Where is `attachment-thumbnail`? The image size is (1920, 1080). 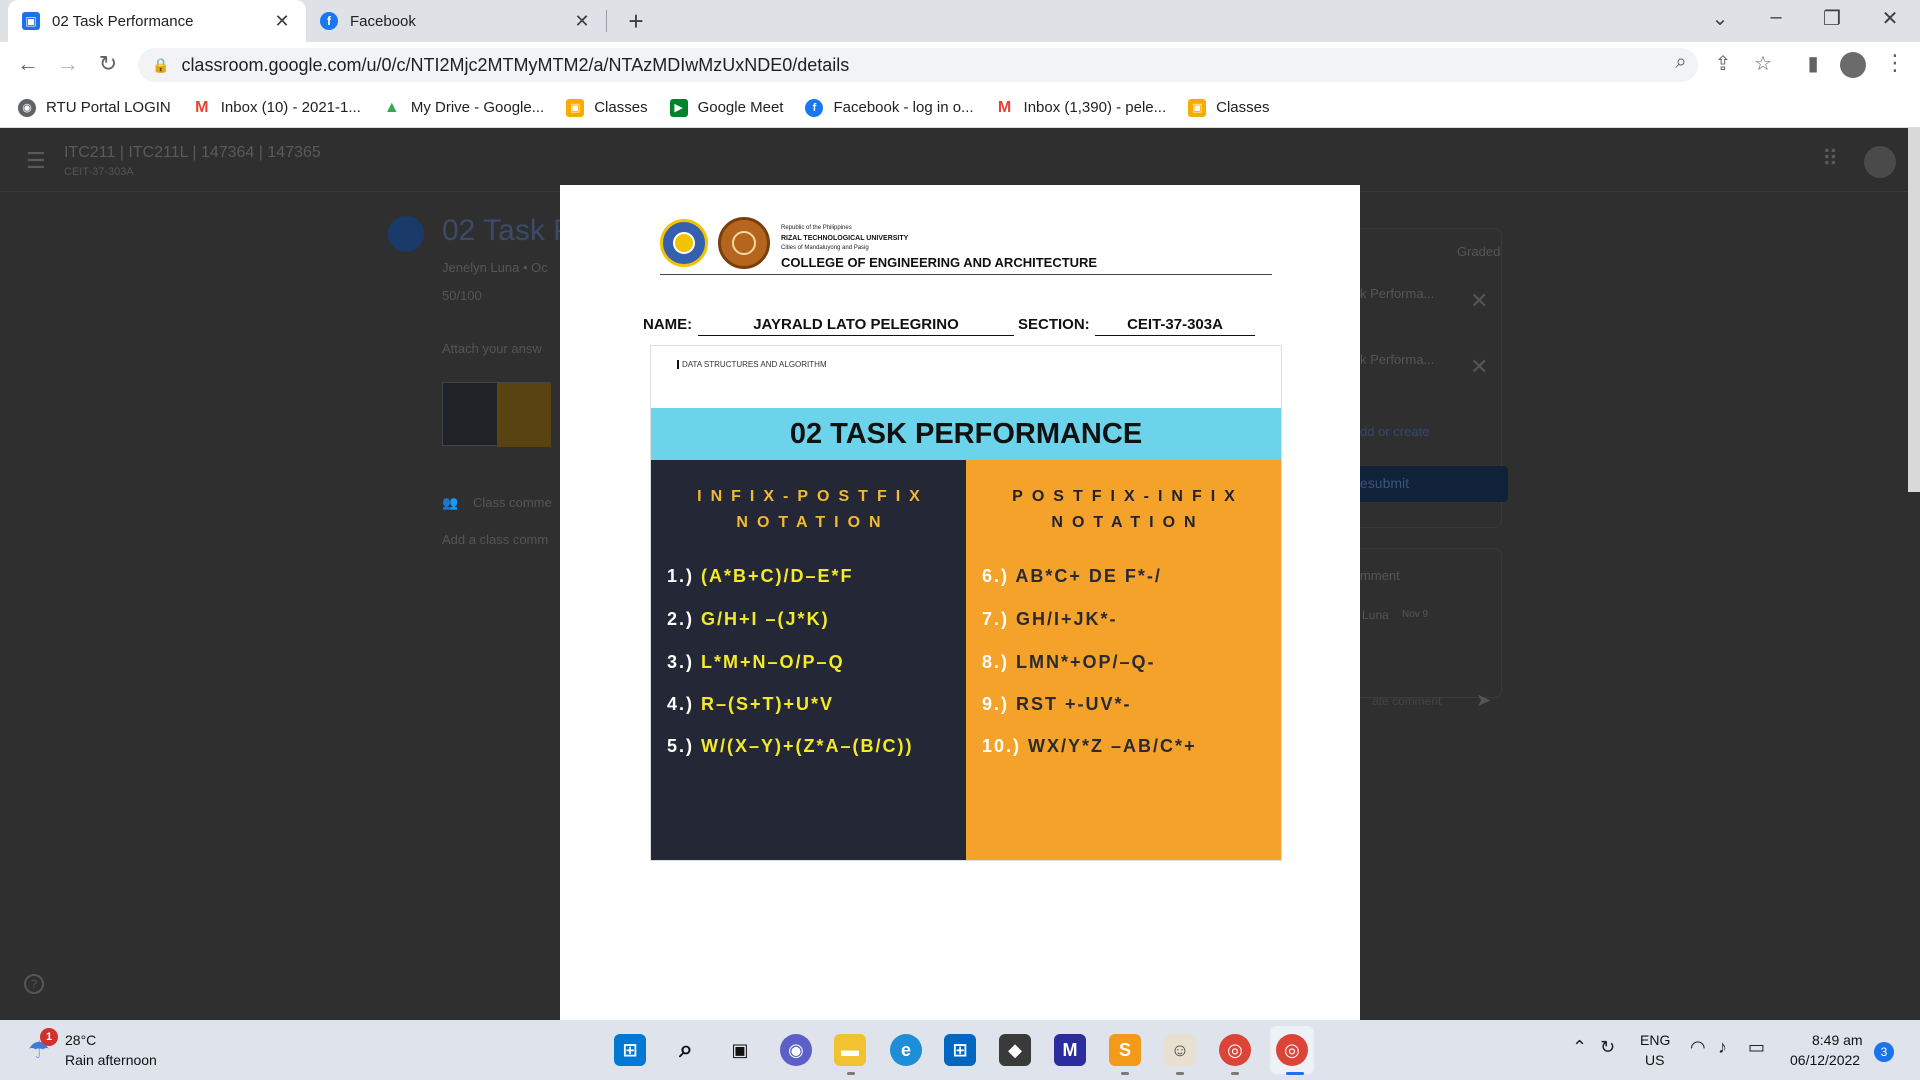 attachment-thumbnail is located at coordinates (496, 414).